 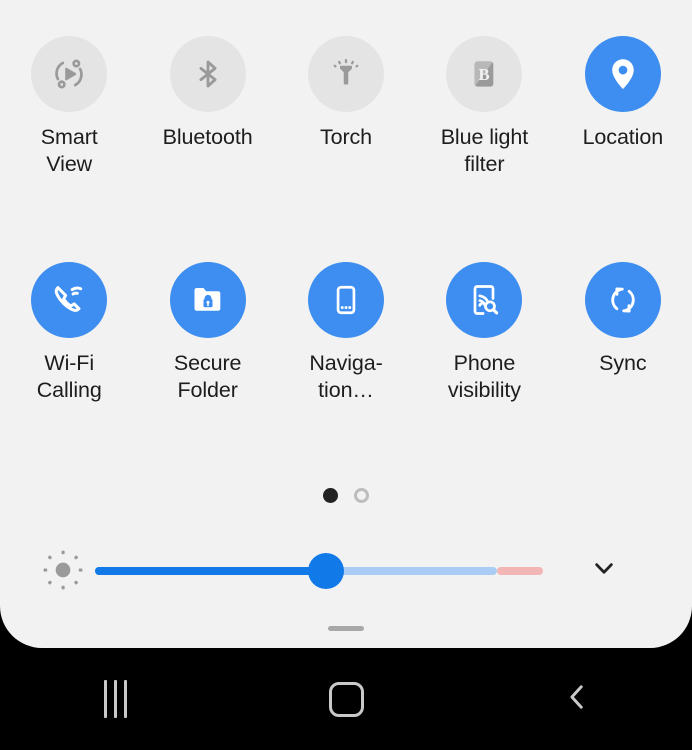 I want to click on svg-text: B, so click(x=484, y=74).